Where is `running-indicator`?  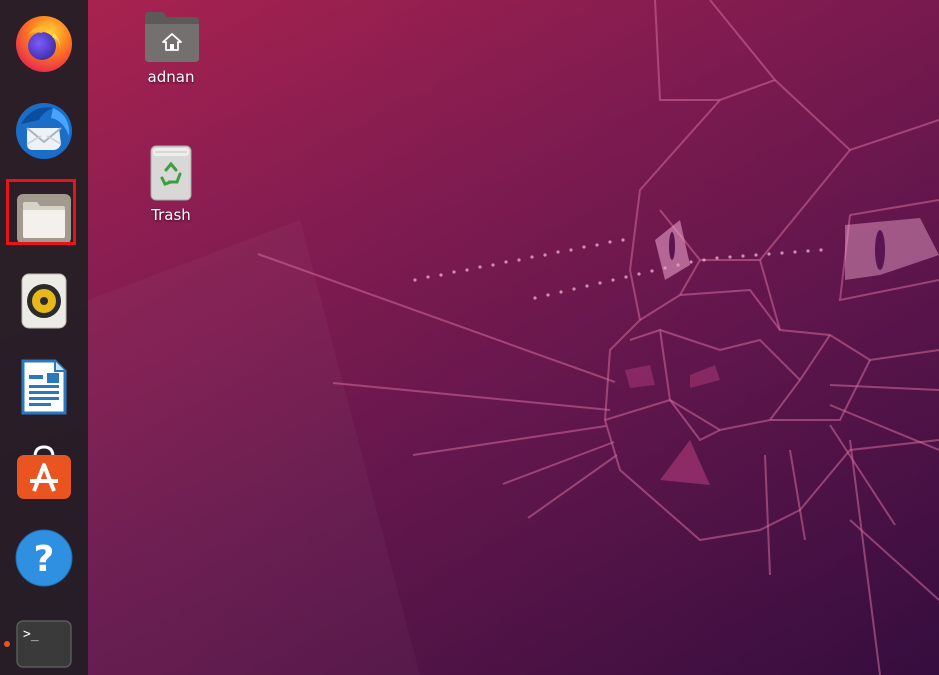 running-indicator is located at coordinates (7, 644).